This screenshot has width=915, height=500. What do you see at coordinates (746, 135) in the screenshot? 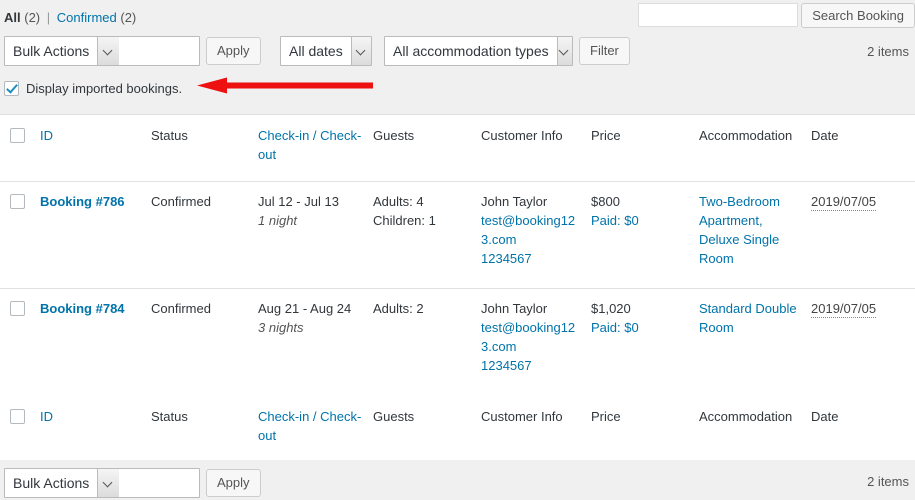
I see `column-header-accommodation-label: Accommodation` at bounding box center [746, 135].